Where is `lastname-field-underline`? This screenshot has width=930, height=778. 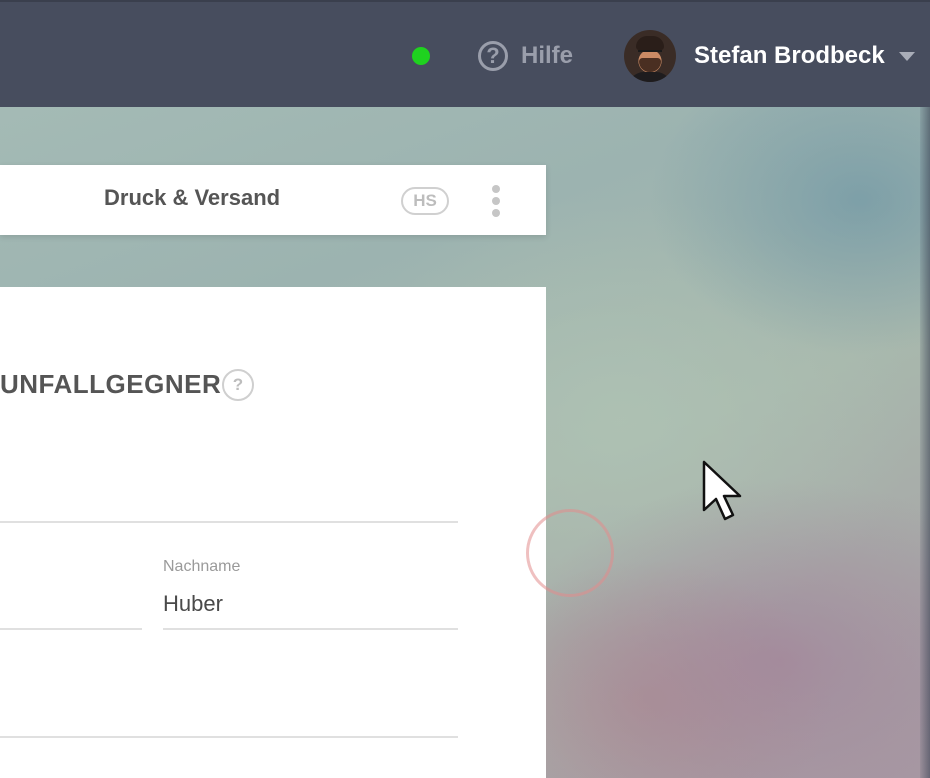
lastname-field-underline is located at coordinates (310, 629).